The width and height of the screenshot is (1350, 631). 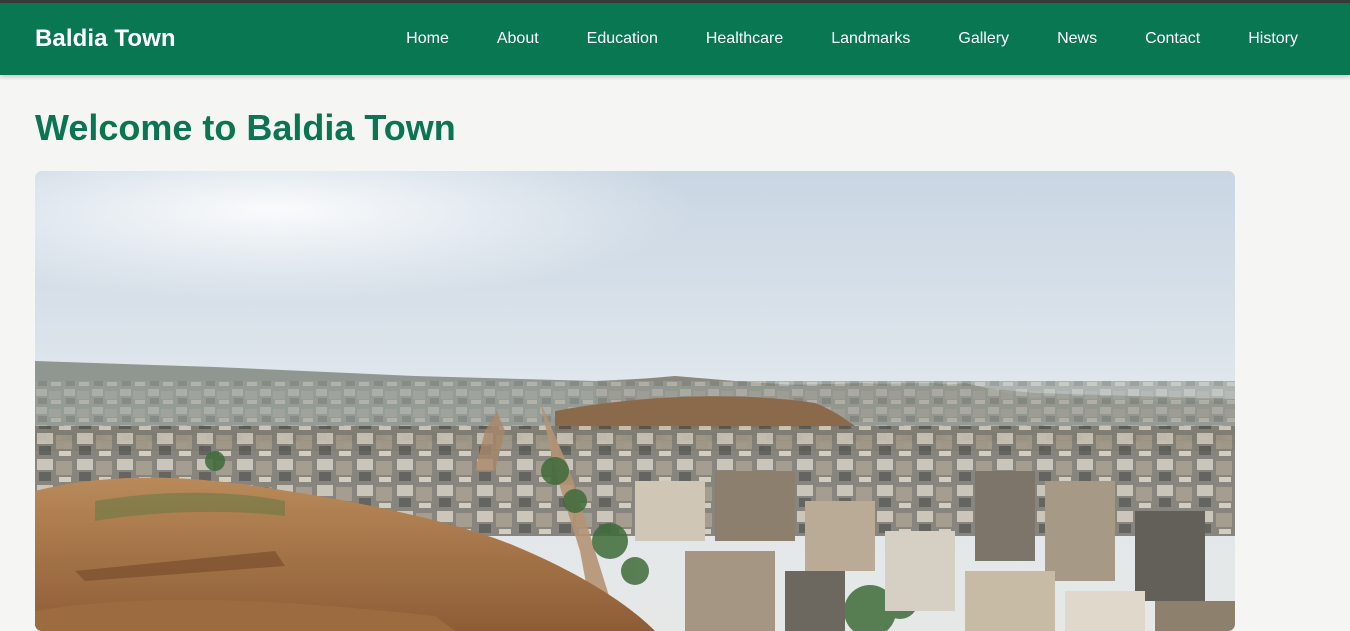 What do you see at coordinates (622, 39) in the screenshot?
I see `nav-link-education: Education` at bounding box center [622, 39].